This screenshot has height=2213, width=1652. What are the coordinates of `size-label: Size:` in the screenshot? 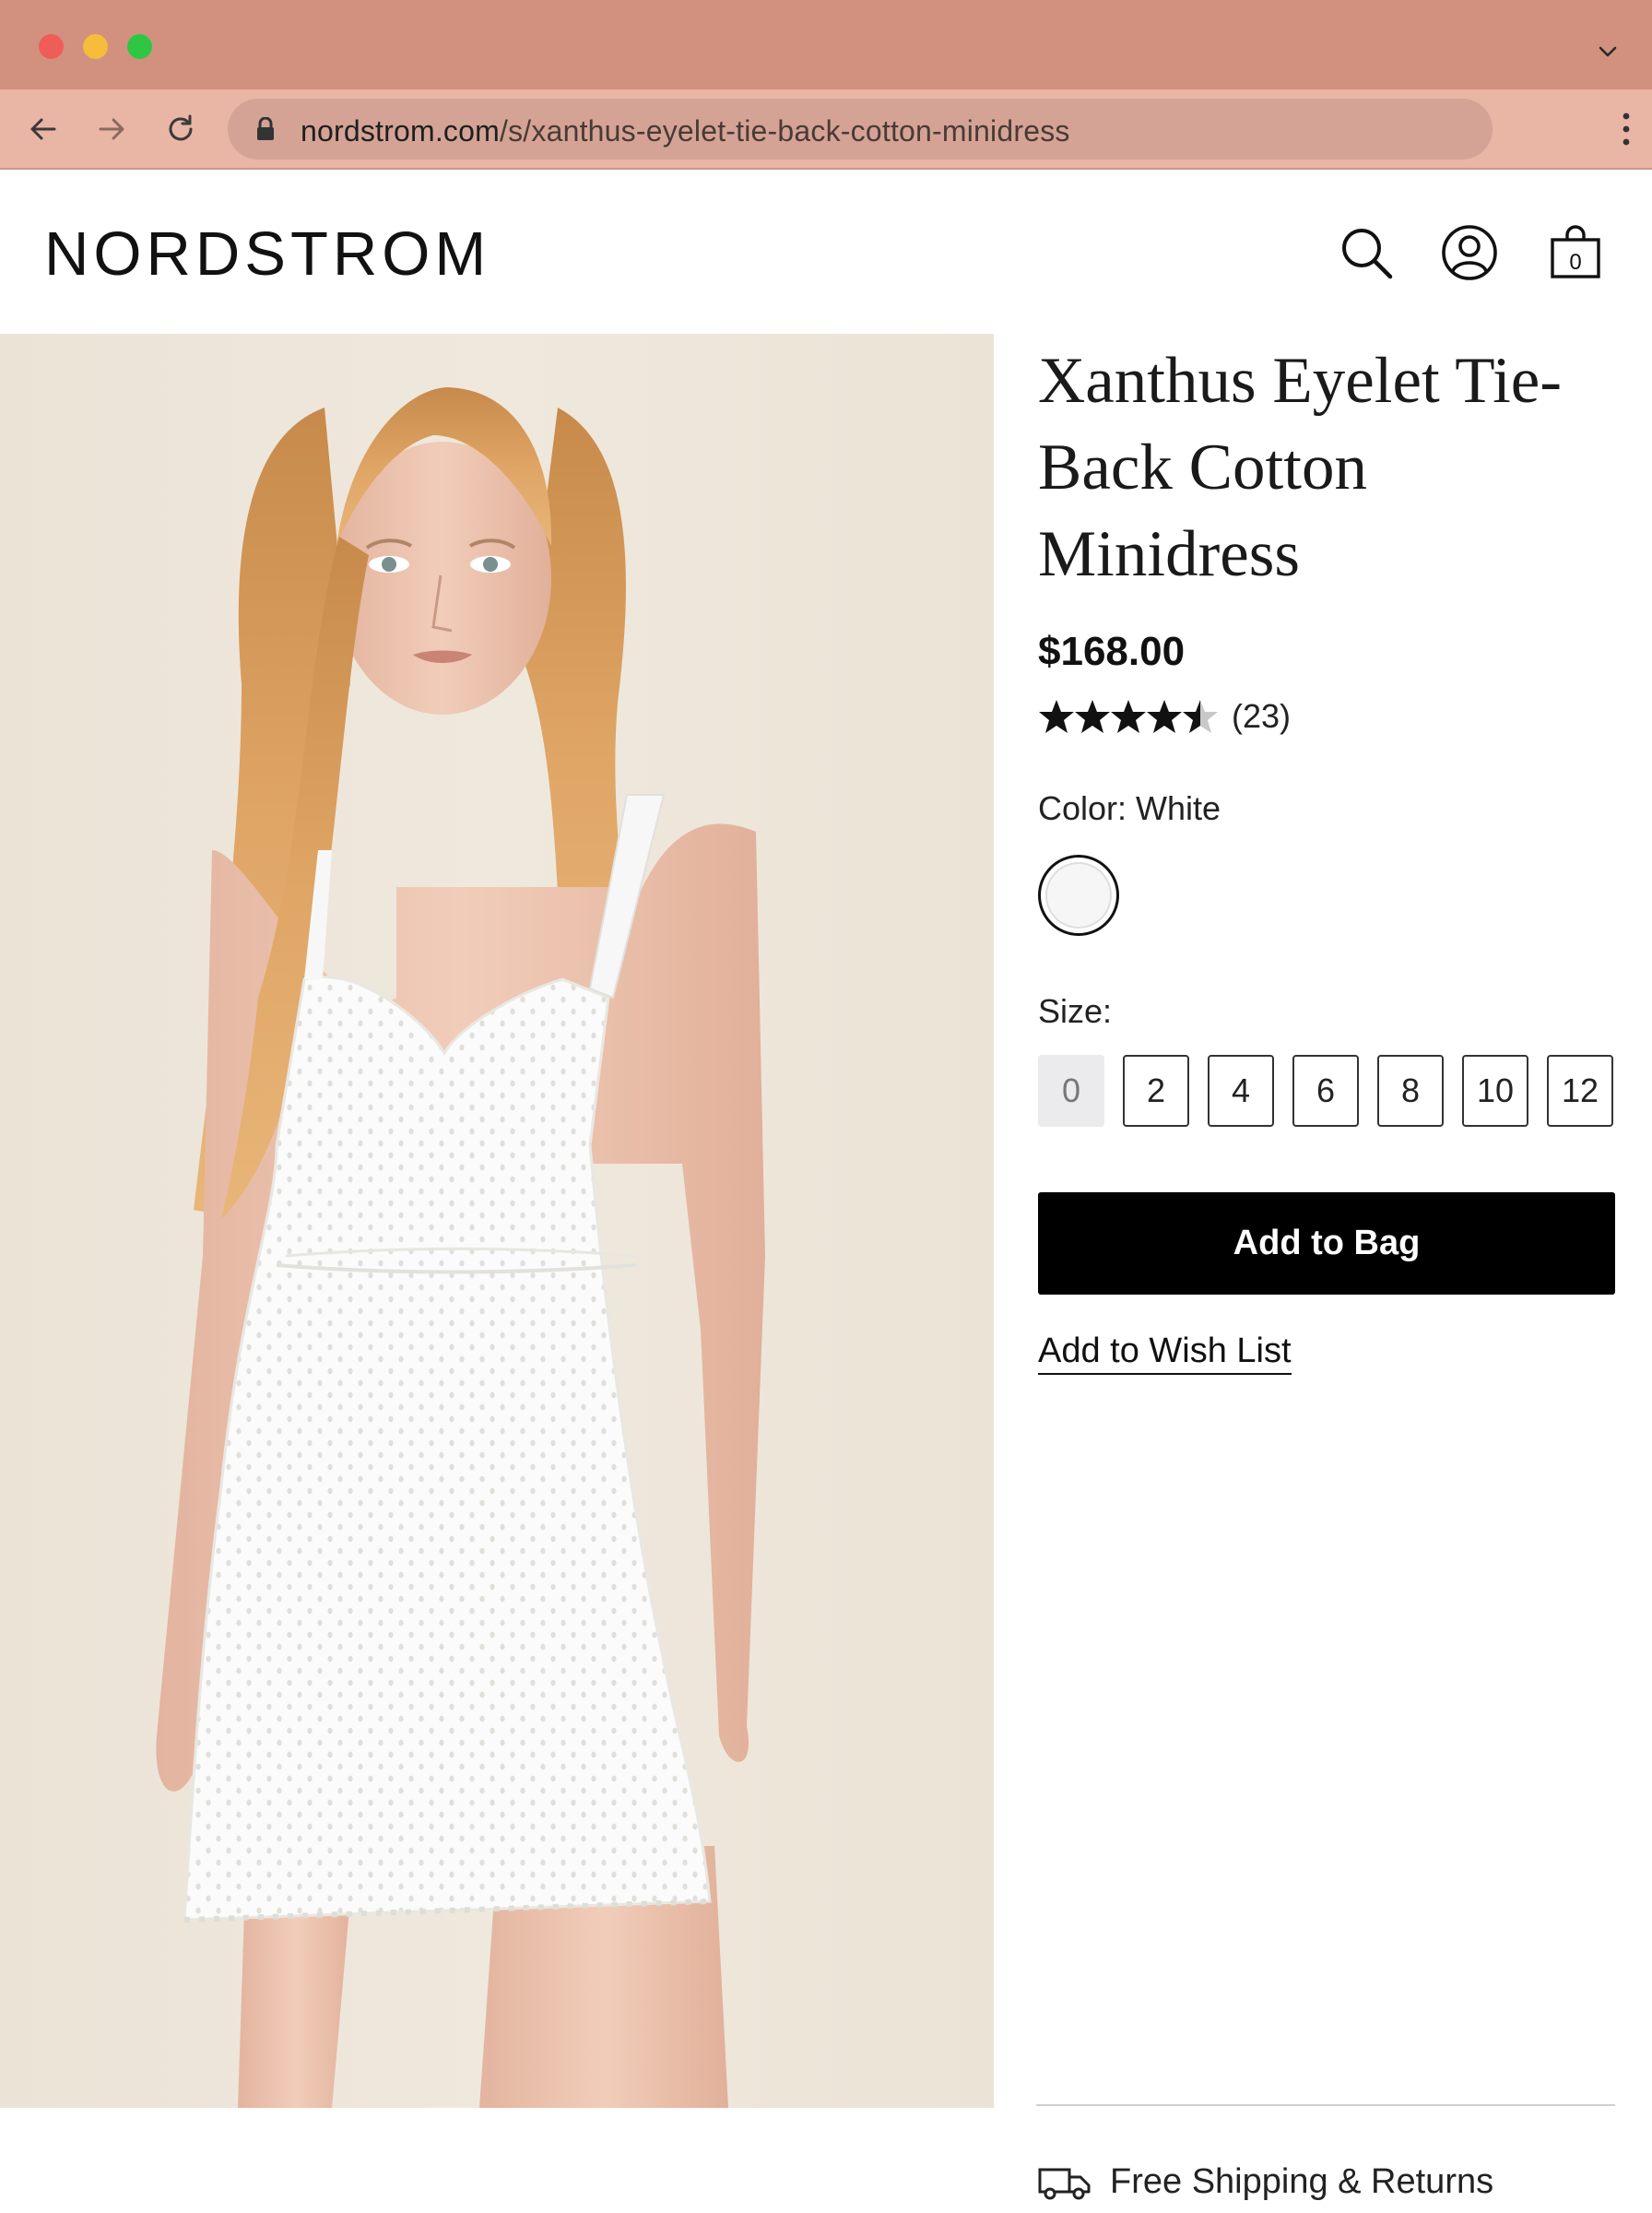 It's located at (1075, 1011).